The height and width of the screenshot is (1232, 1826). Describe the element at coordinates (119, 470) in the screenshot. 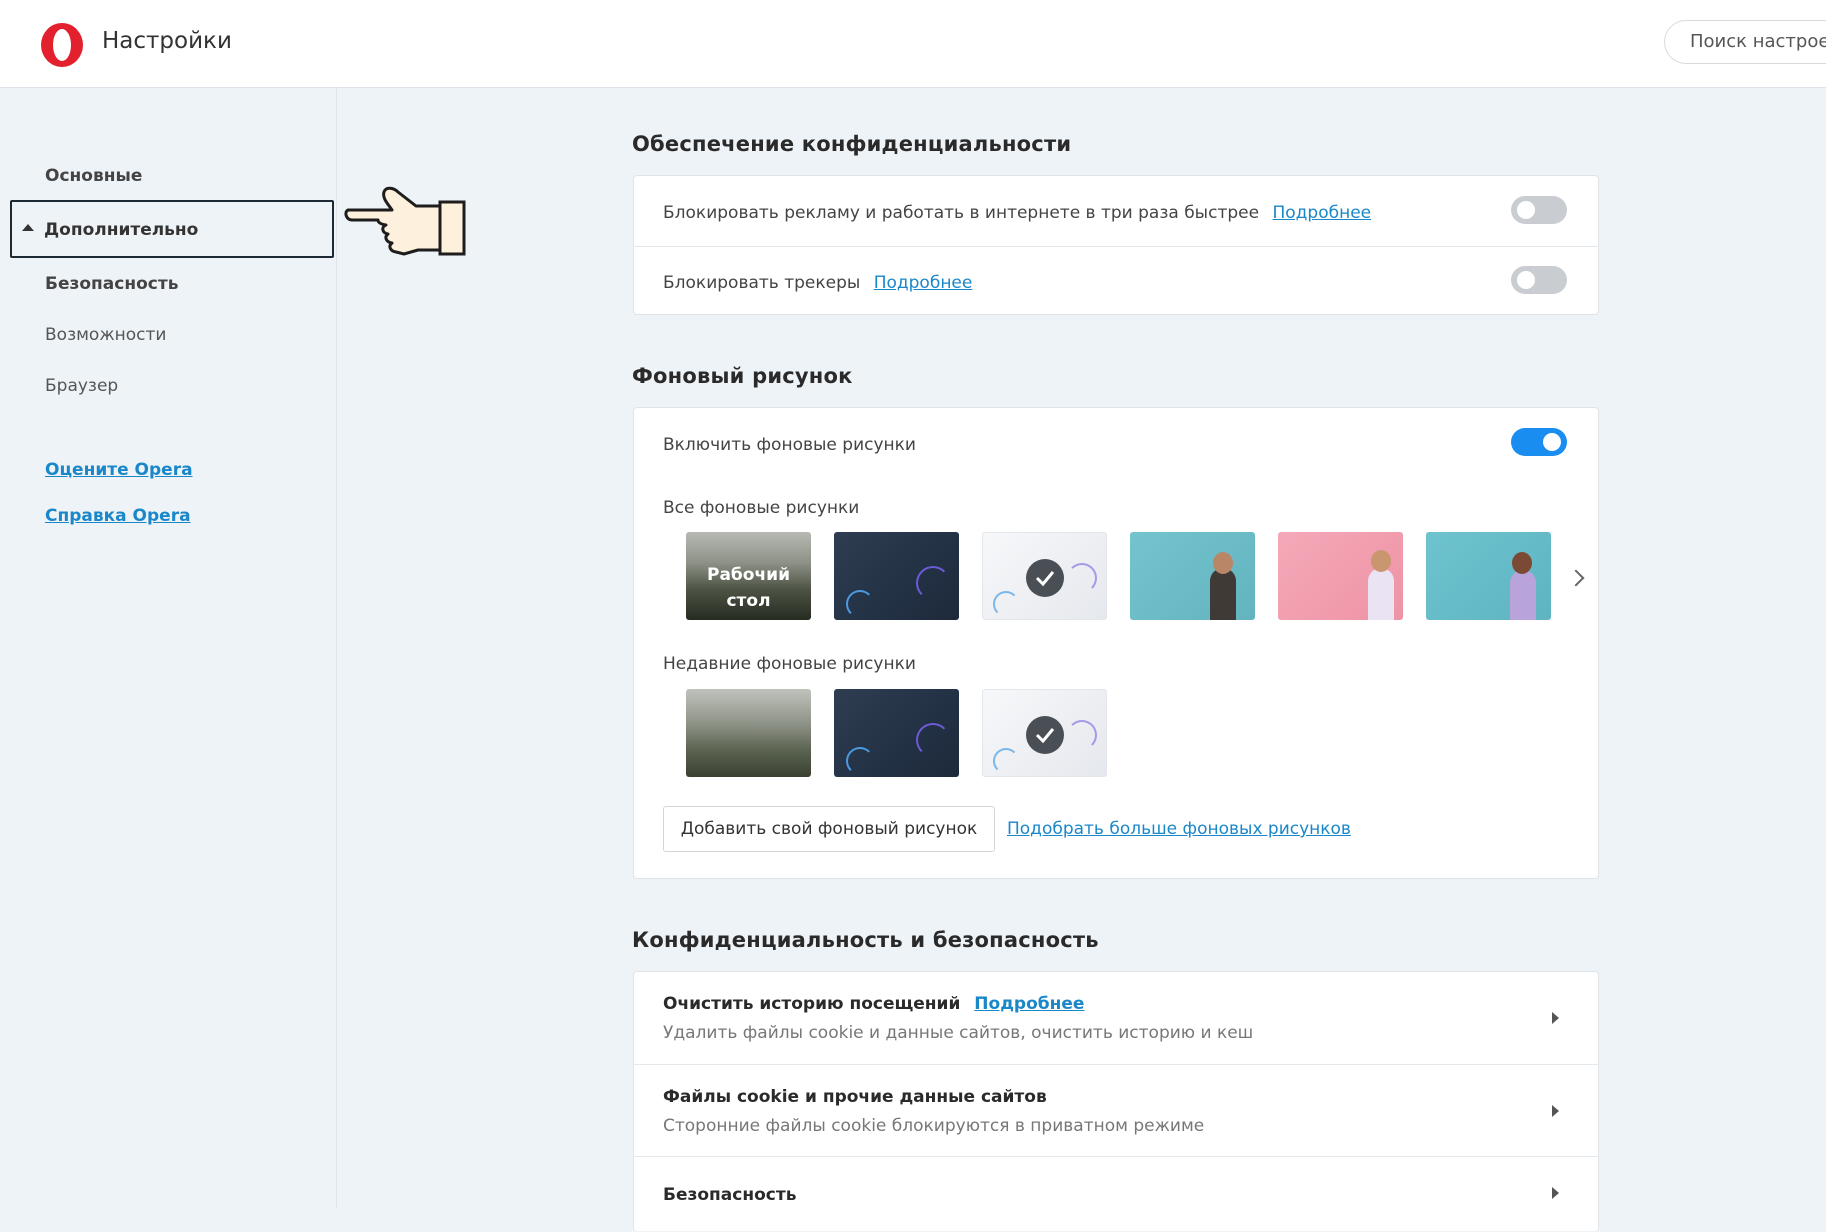

I see `rate-opera-link: Оцените Opera` at that location.